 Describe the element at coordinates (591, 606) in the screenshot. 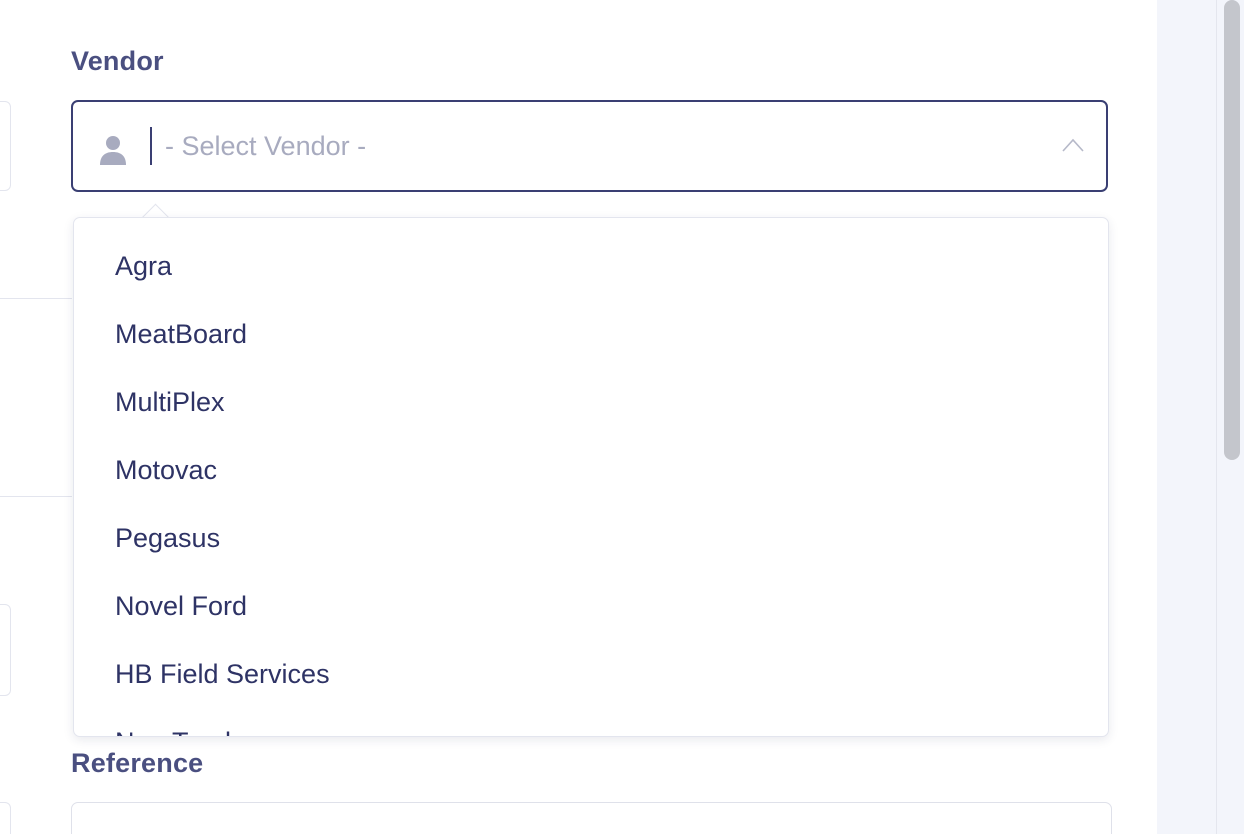

I see `vendor-option: Novel Ford` at that location.